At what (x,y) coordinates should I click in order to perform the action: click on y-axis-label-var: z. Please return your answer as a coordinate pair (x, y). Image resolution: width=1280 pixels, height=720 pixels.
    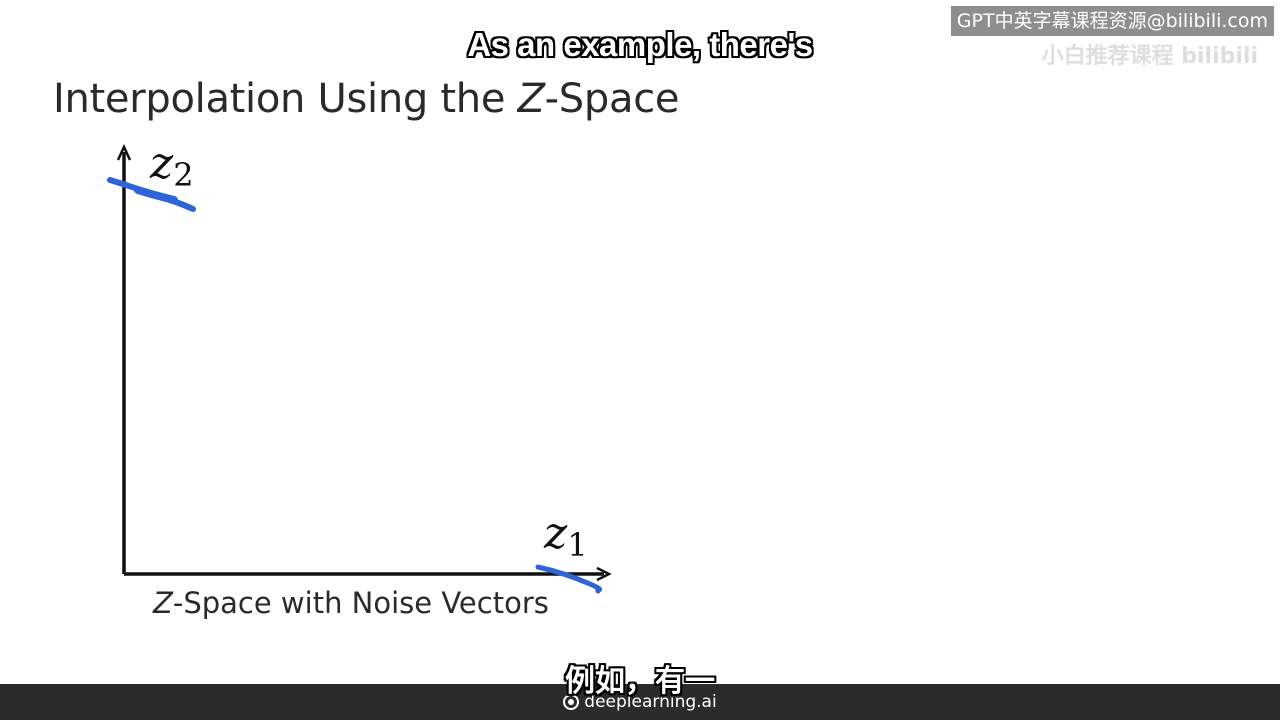
    Looking at the image, I should click on (161, 163).